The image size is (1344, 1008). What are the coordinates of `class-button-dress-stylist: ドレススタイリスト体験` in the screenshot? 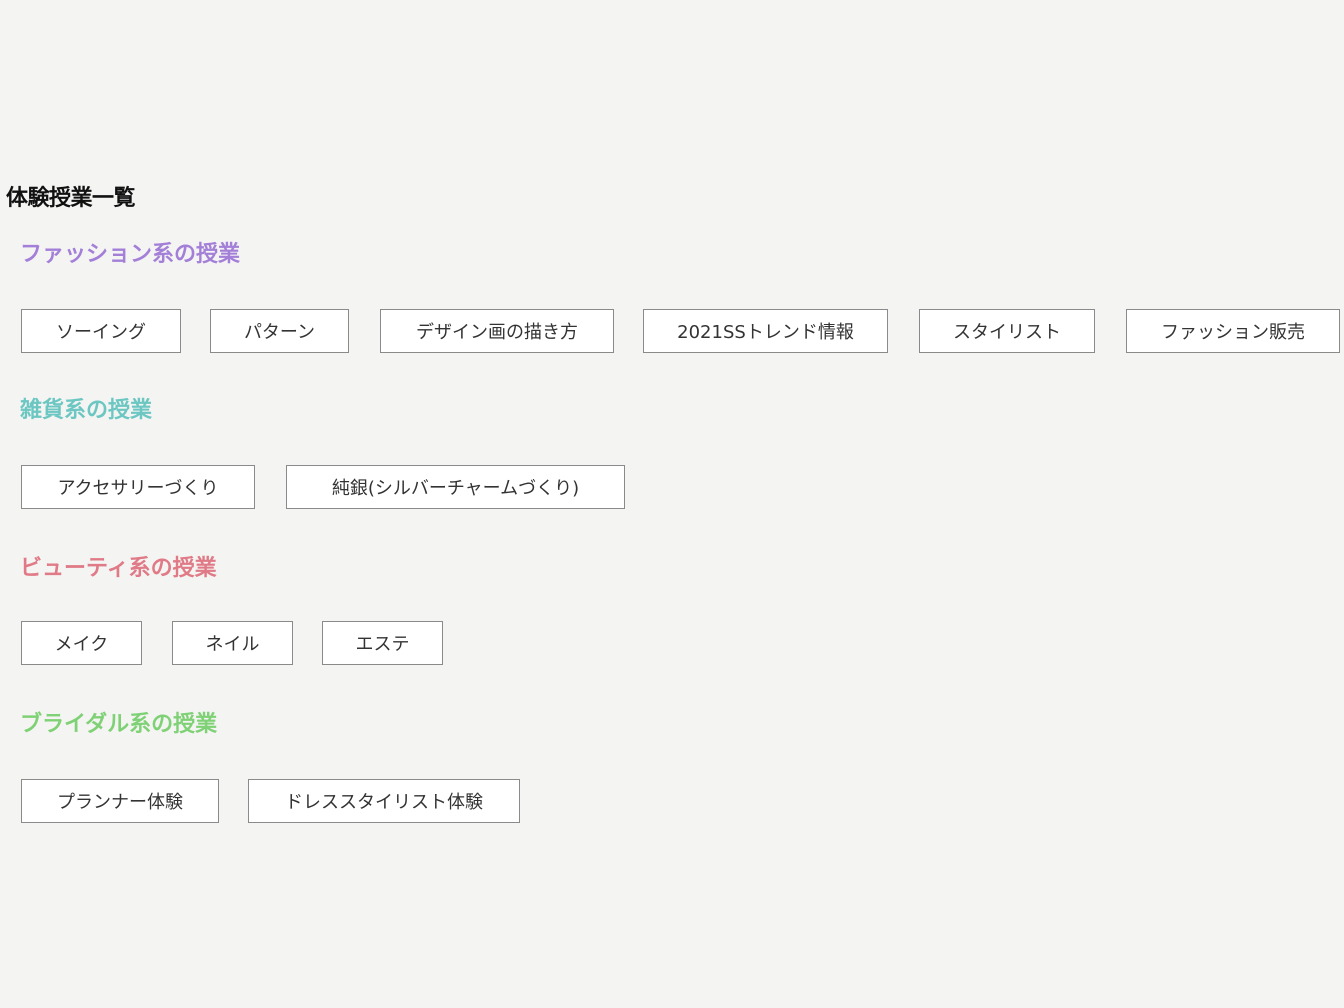 It's located at (384, 801).